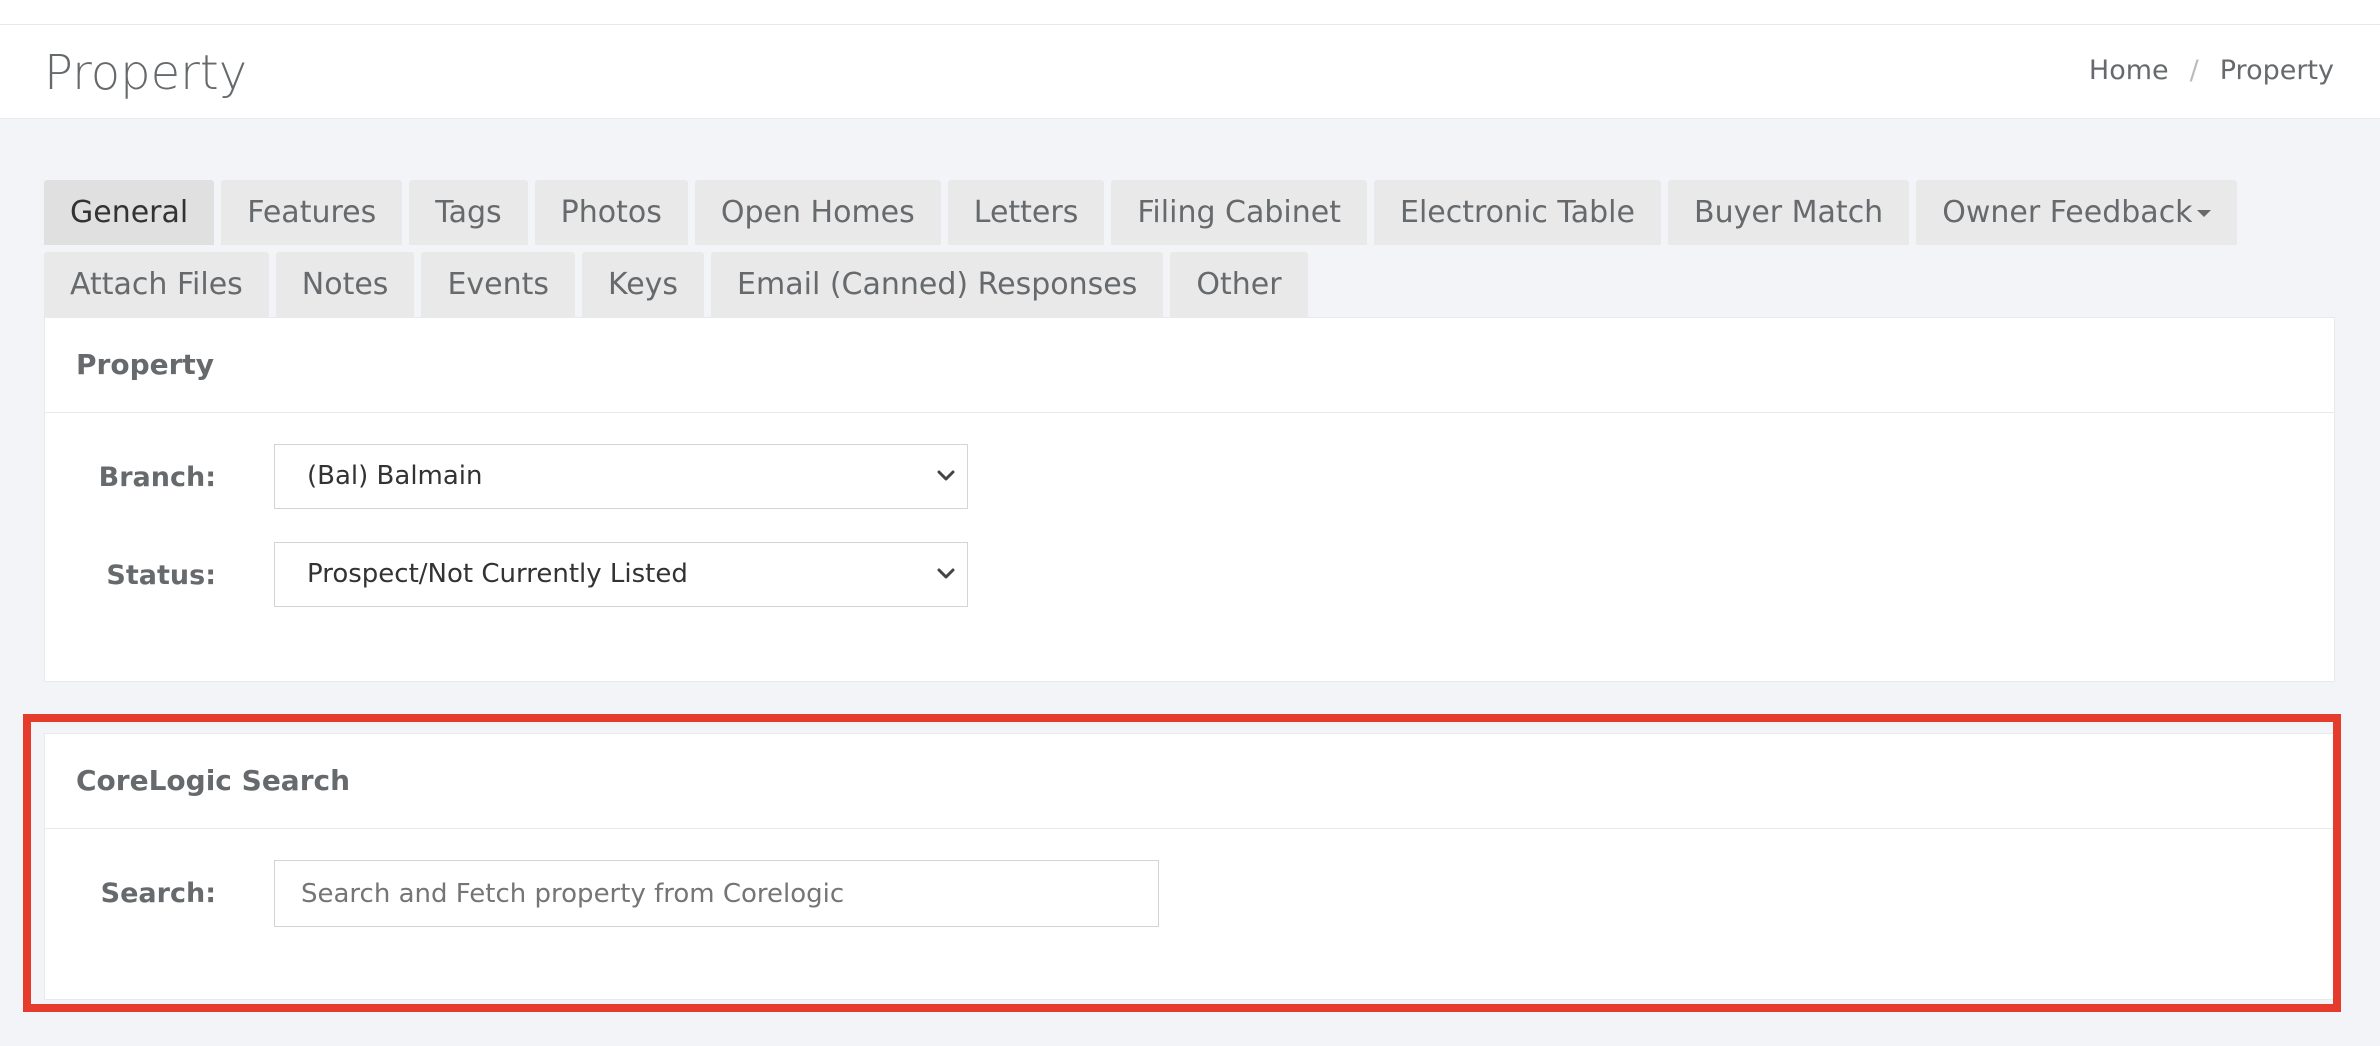  I want to click on branch-select: (Bal) Balmain, so click(621, 476).